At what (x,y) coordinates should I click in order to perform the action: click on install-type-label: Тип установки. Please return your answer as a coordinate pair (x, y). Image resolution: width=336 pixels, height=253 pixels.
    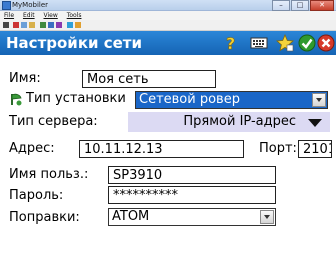
    Looking at the image, I should click on (76, 98).